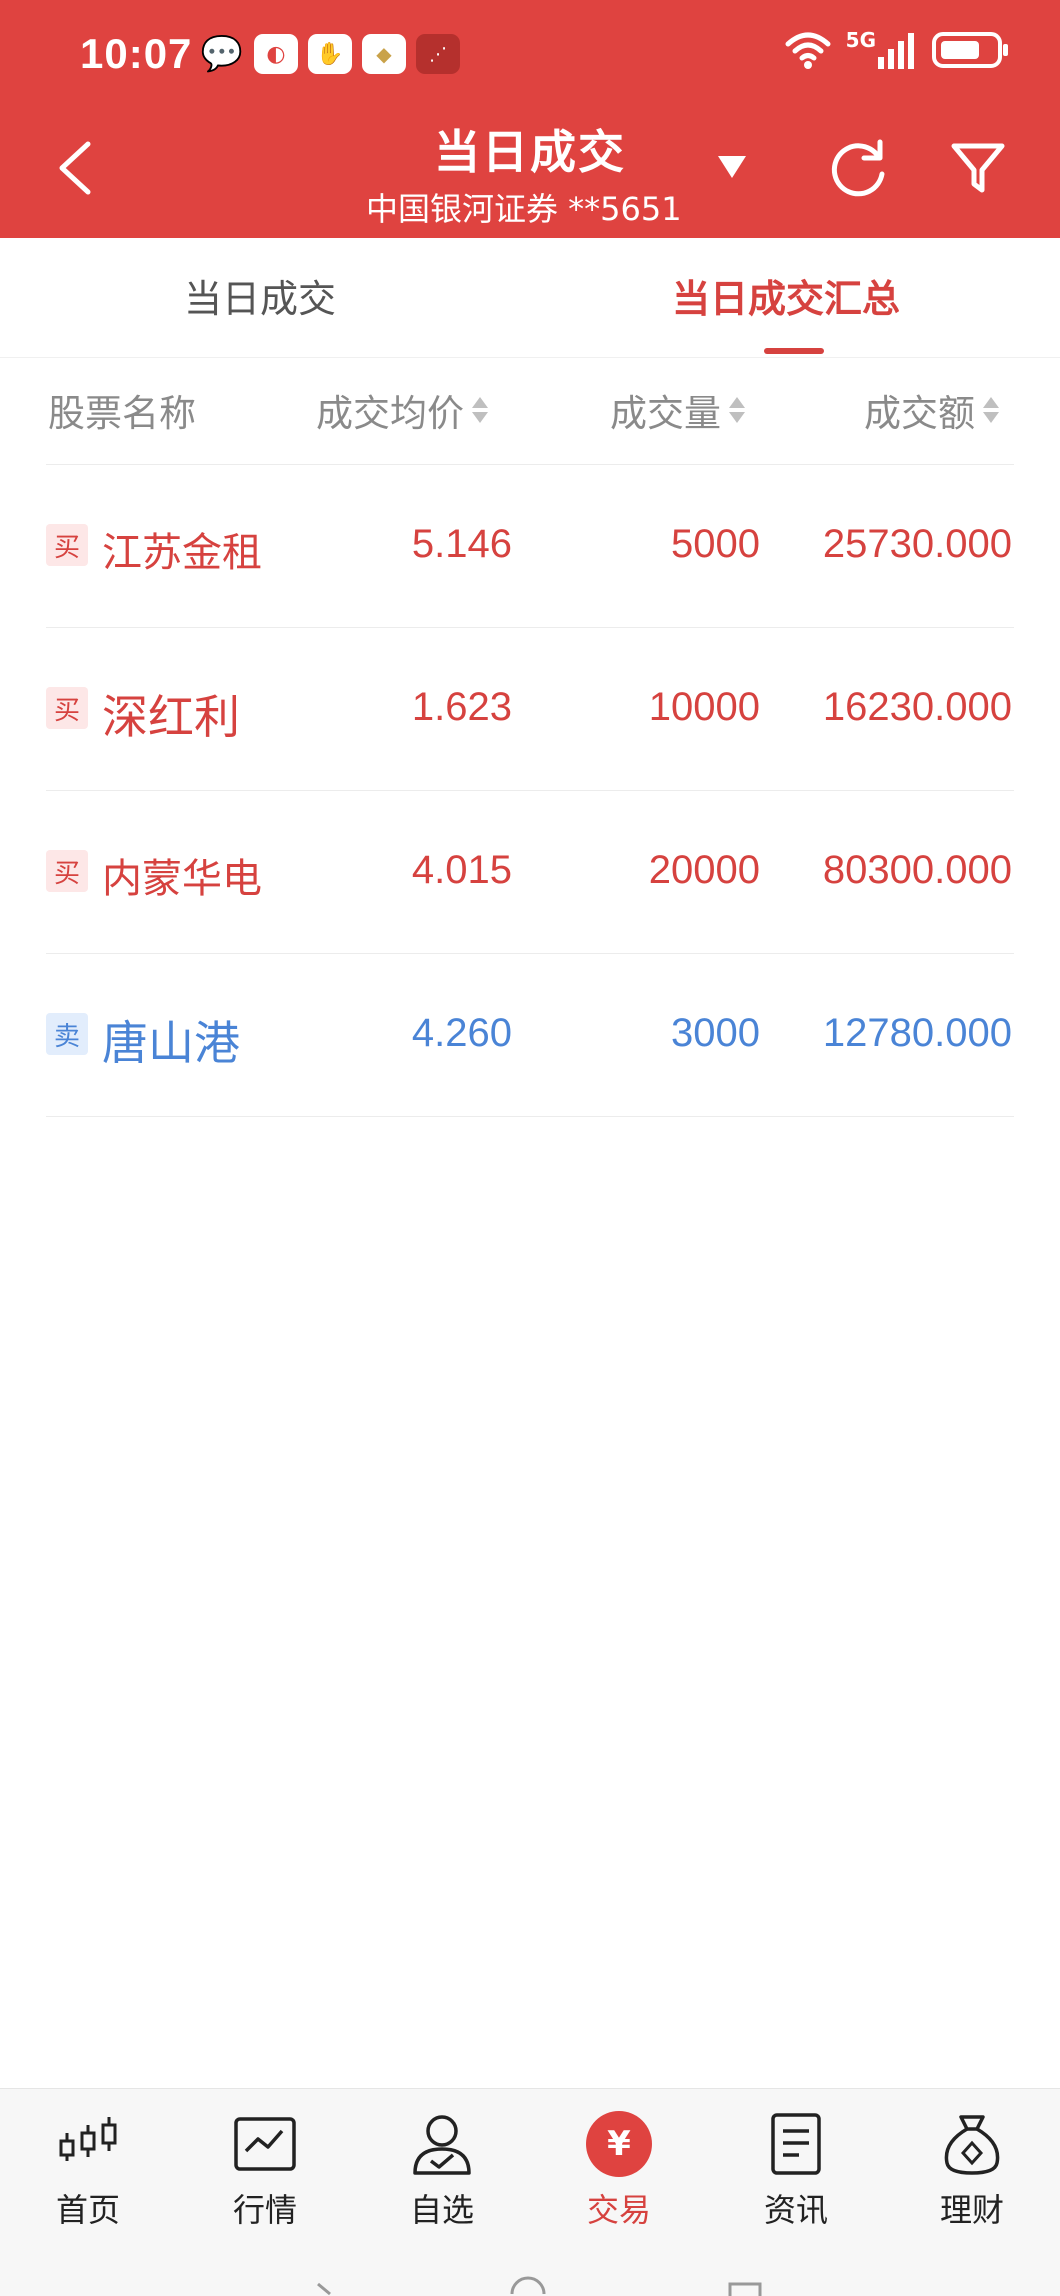  What do you see at coordinates (972, 2145) in the screenshot?
I see `money-bag-icon` at bounding box center [972, 2145].